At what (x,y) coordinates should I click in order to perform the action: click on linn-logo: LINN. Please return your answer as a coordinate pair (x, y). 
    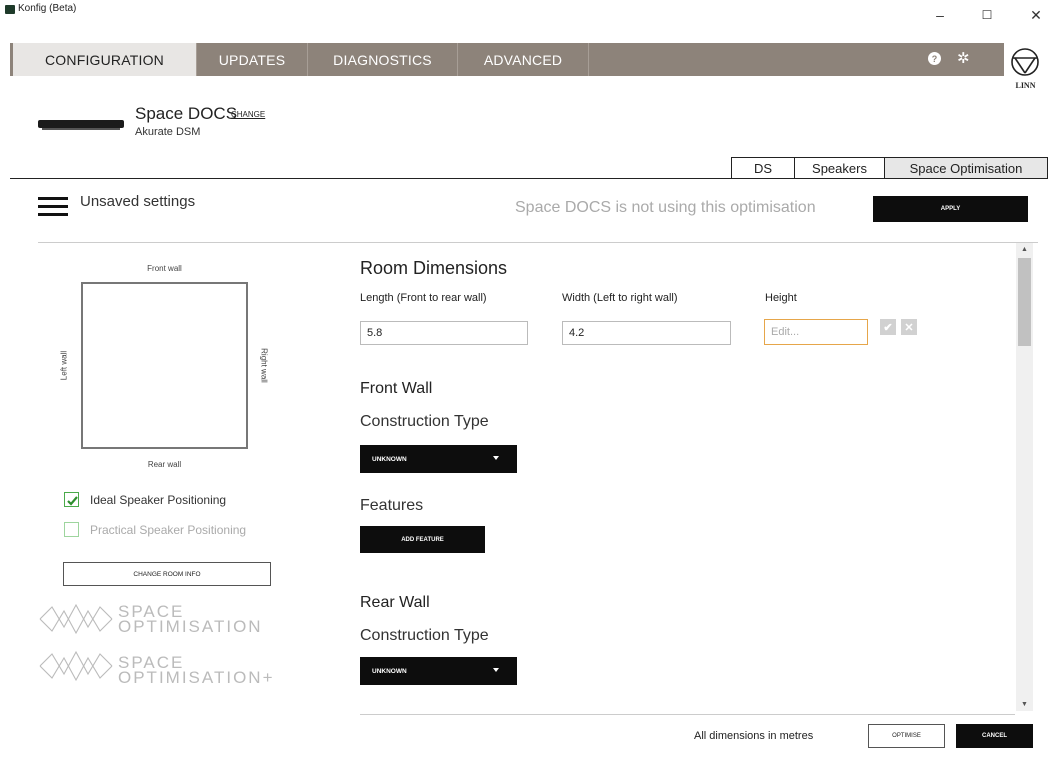
    Looking at the image, I should click on (1025, 71).